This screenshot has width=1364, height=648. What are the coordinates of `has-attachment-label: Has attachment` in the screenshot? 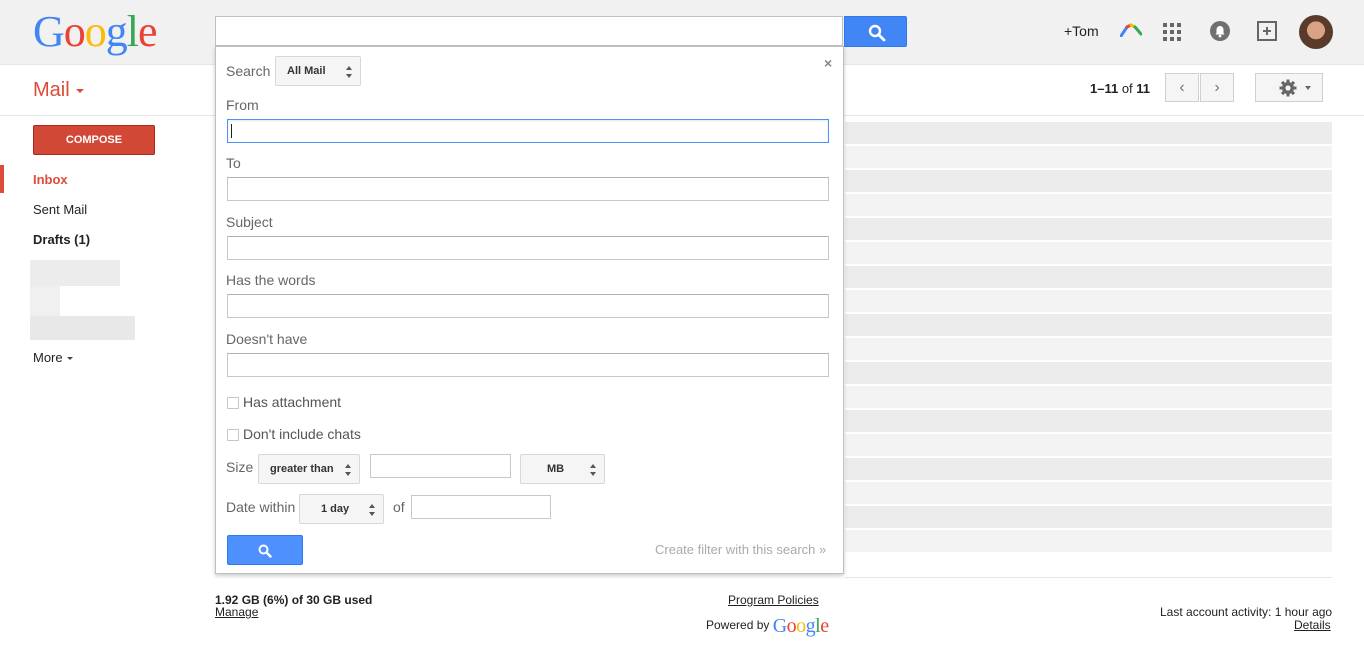 It's located at (292, 402).